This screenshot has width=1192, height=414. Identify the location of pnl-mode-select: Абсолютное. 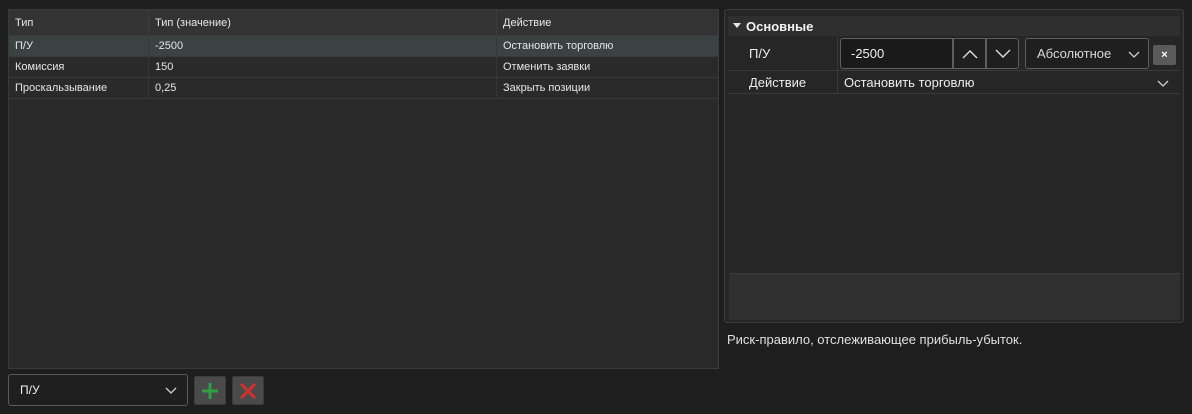
(1087, 53).